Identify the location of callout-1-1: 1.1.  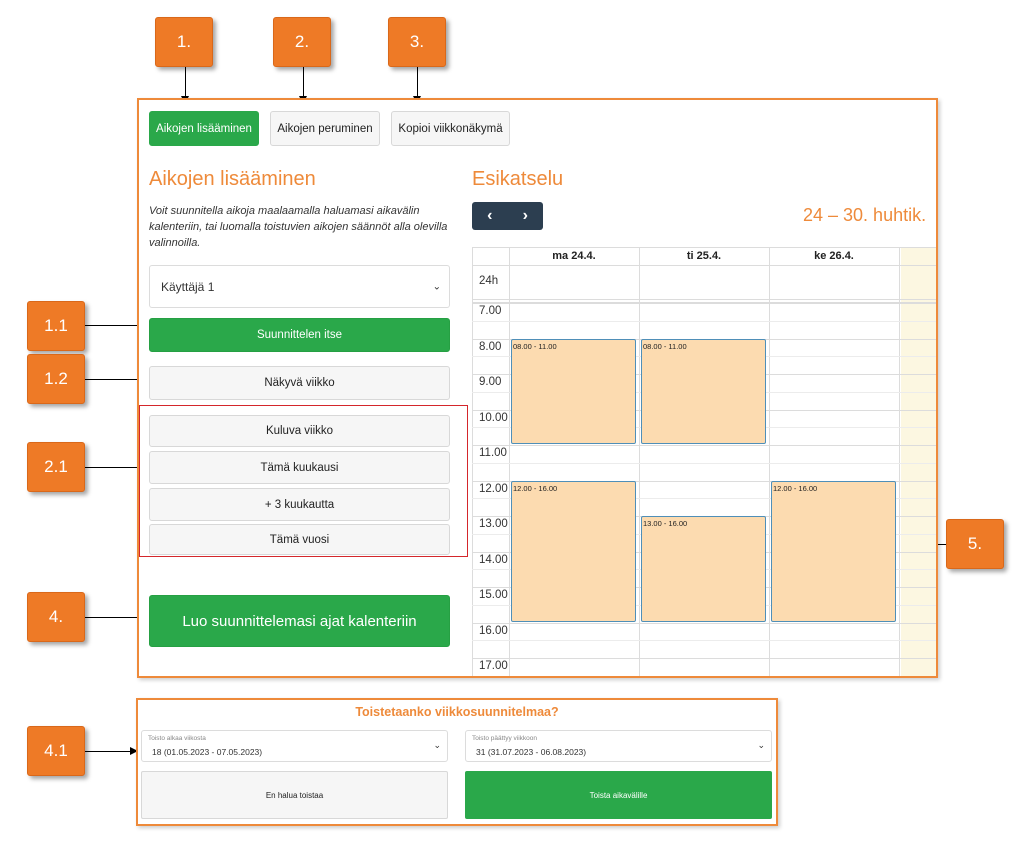
(56, 326).